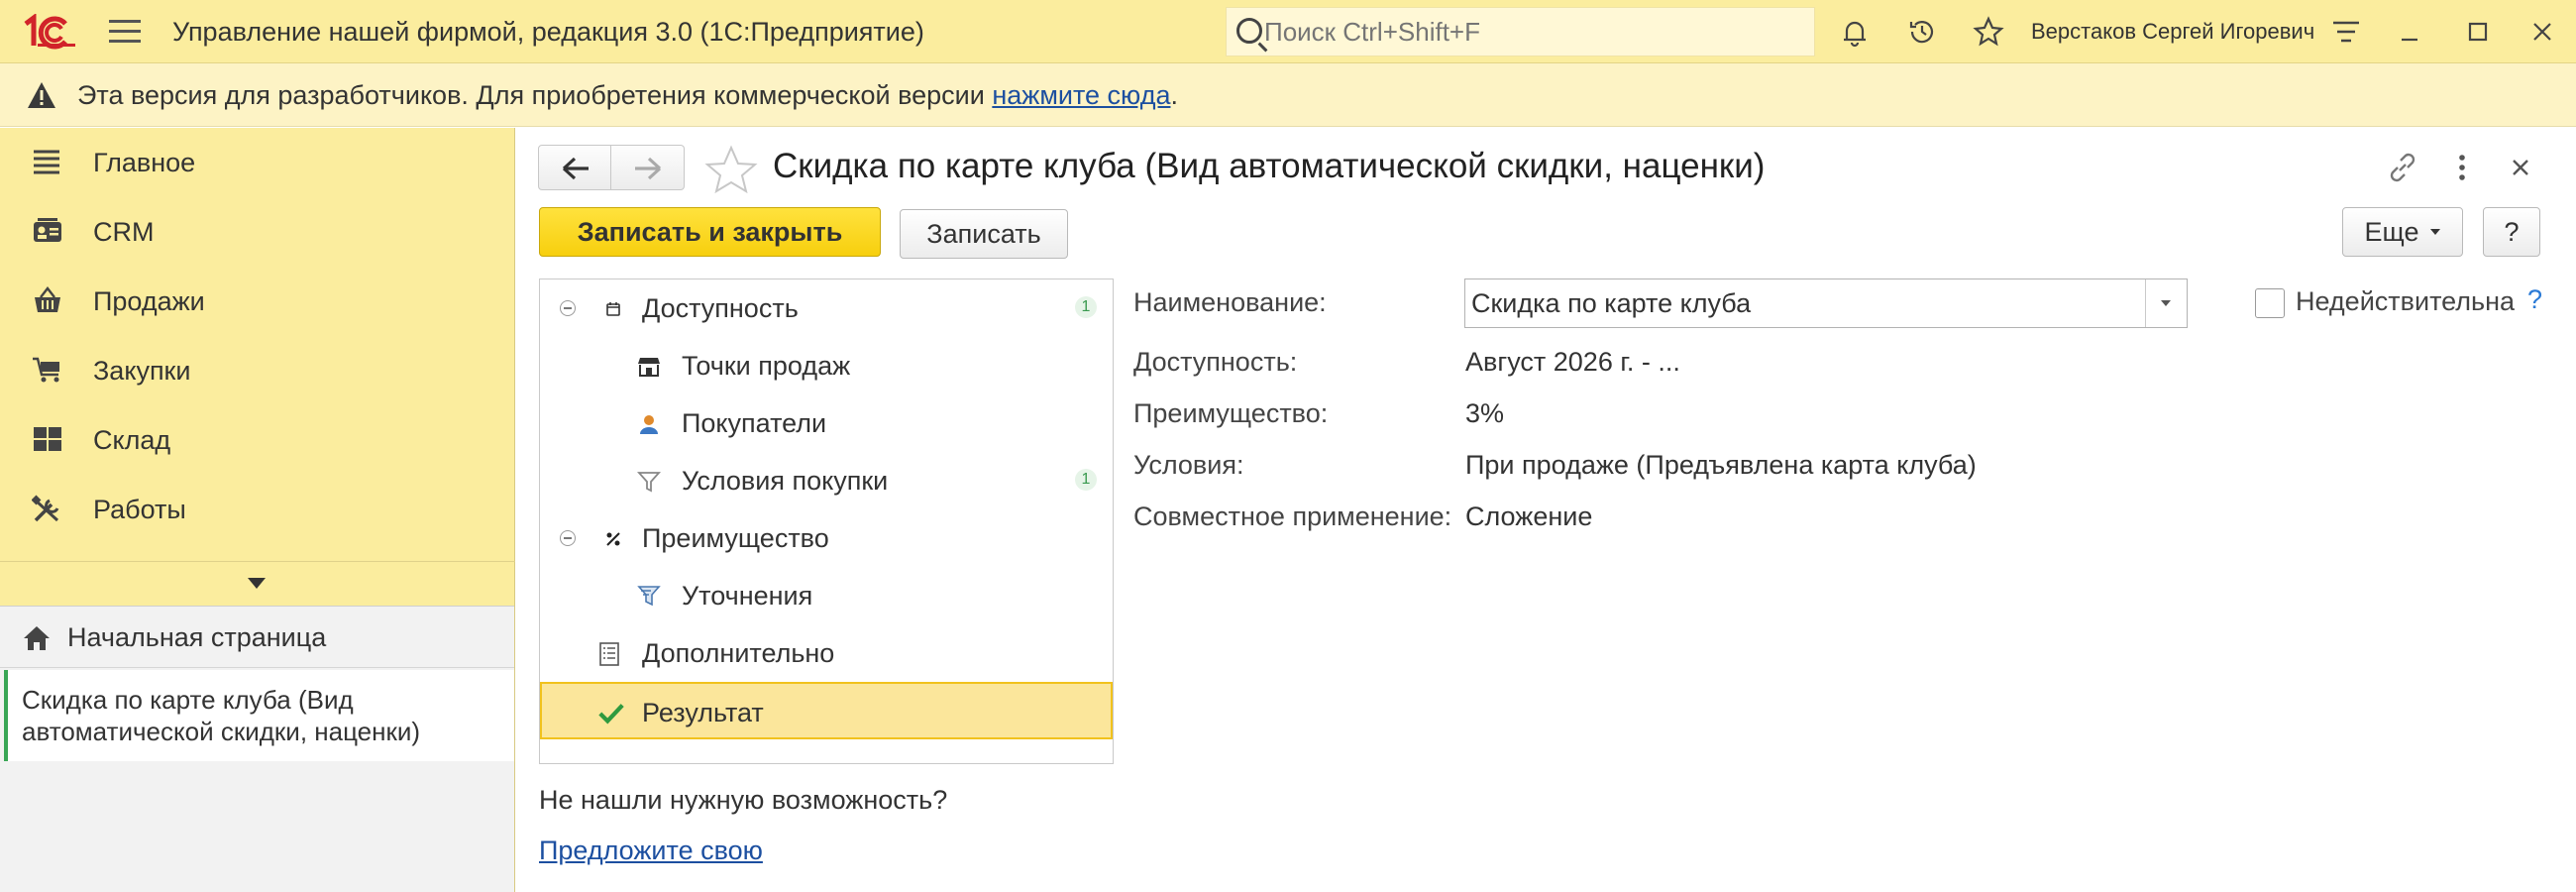 Image resolution: width=2576 pixels, height=892 pixels. I want to click on advantage-label: Преимущество:, so click(1231, 413).